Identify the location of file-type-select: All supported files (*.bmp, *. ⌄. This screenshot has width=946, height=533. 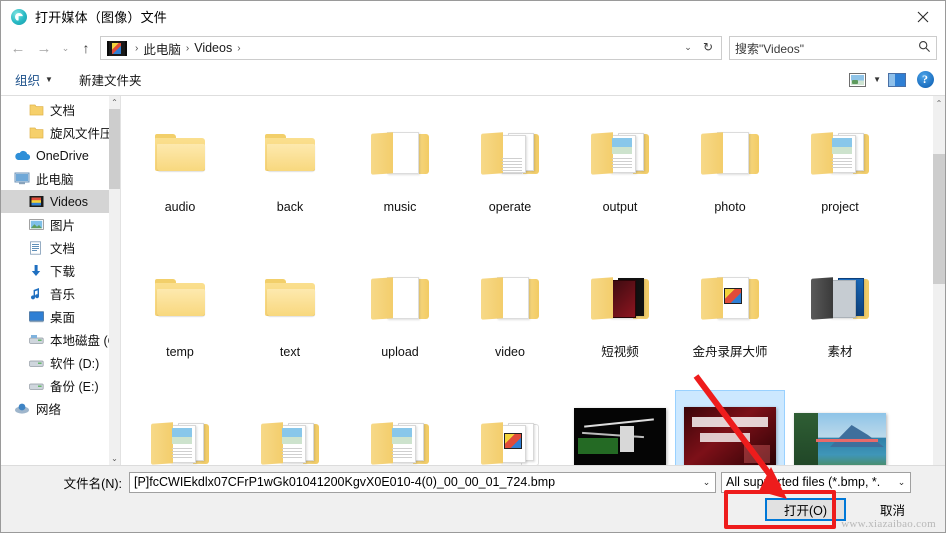
(816, 482).